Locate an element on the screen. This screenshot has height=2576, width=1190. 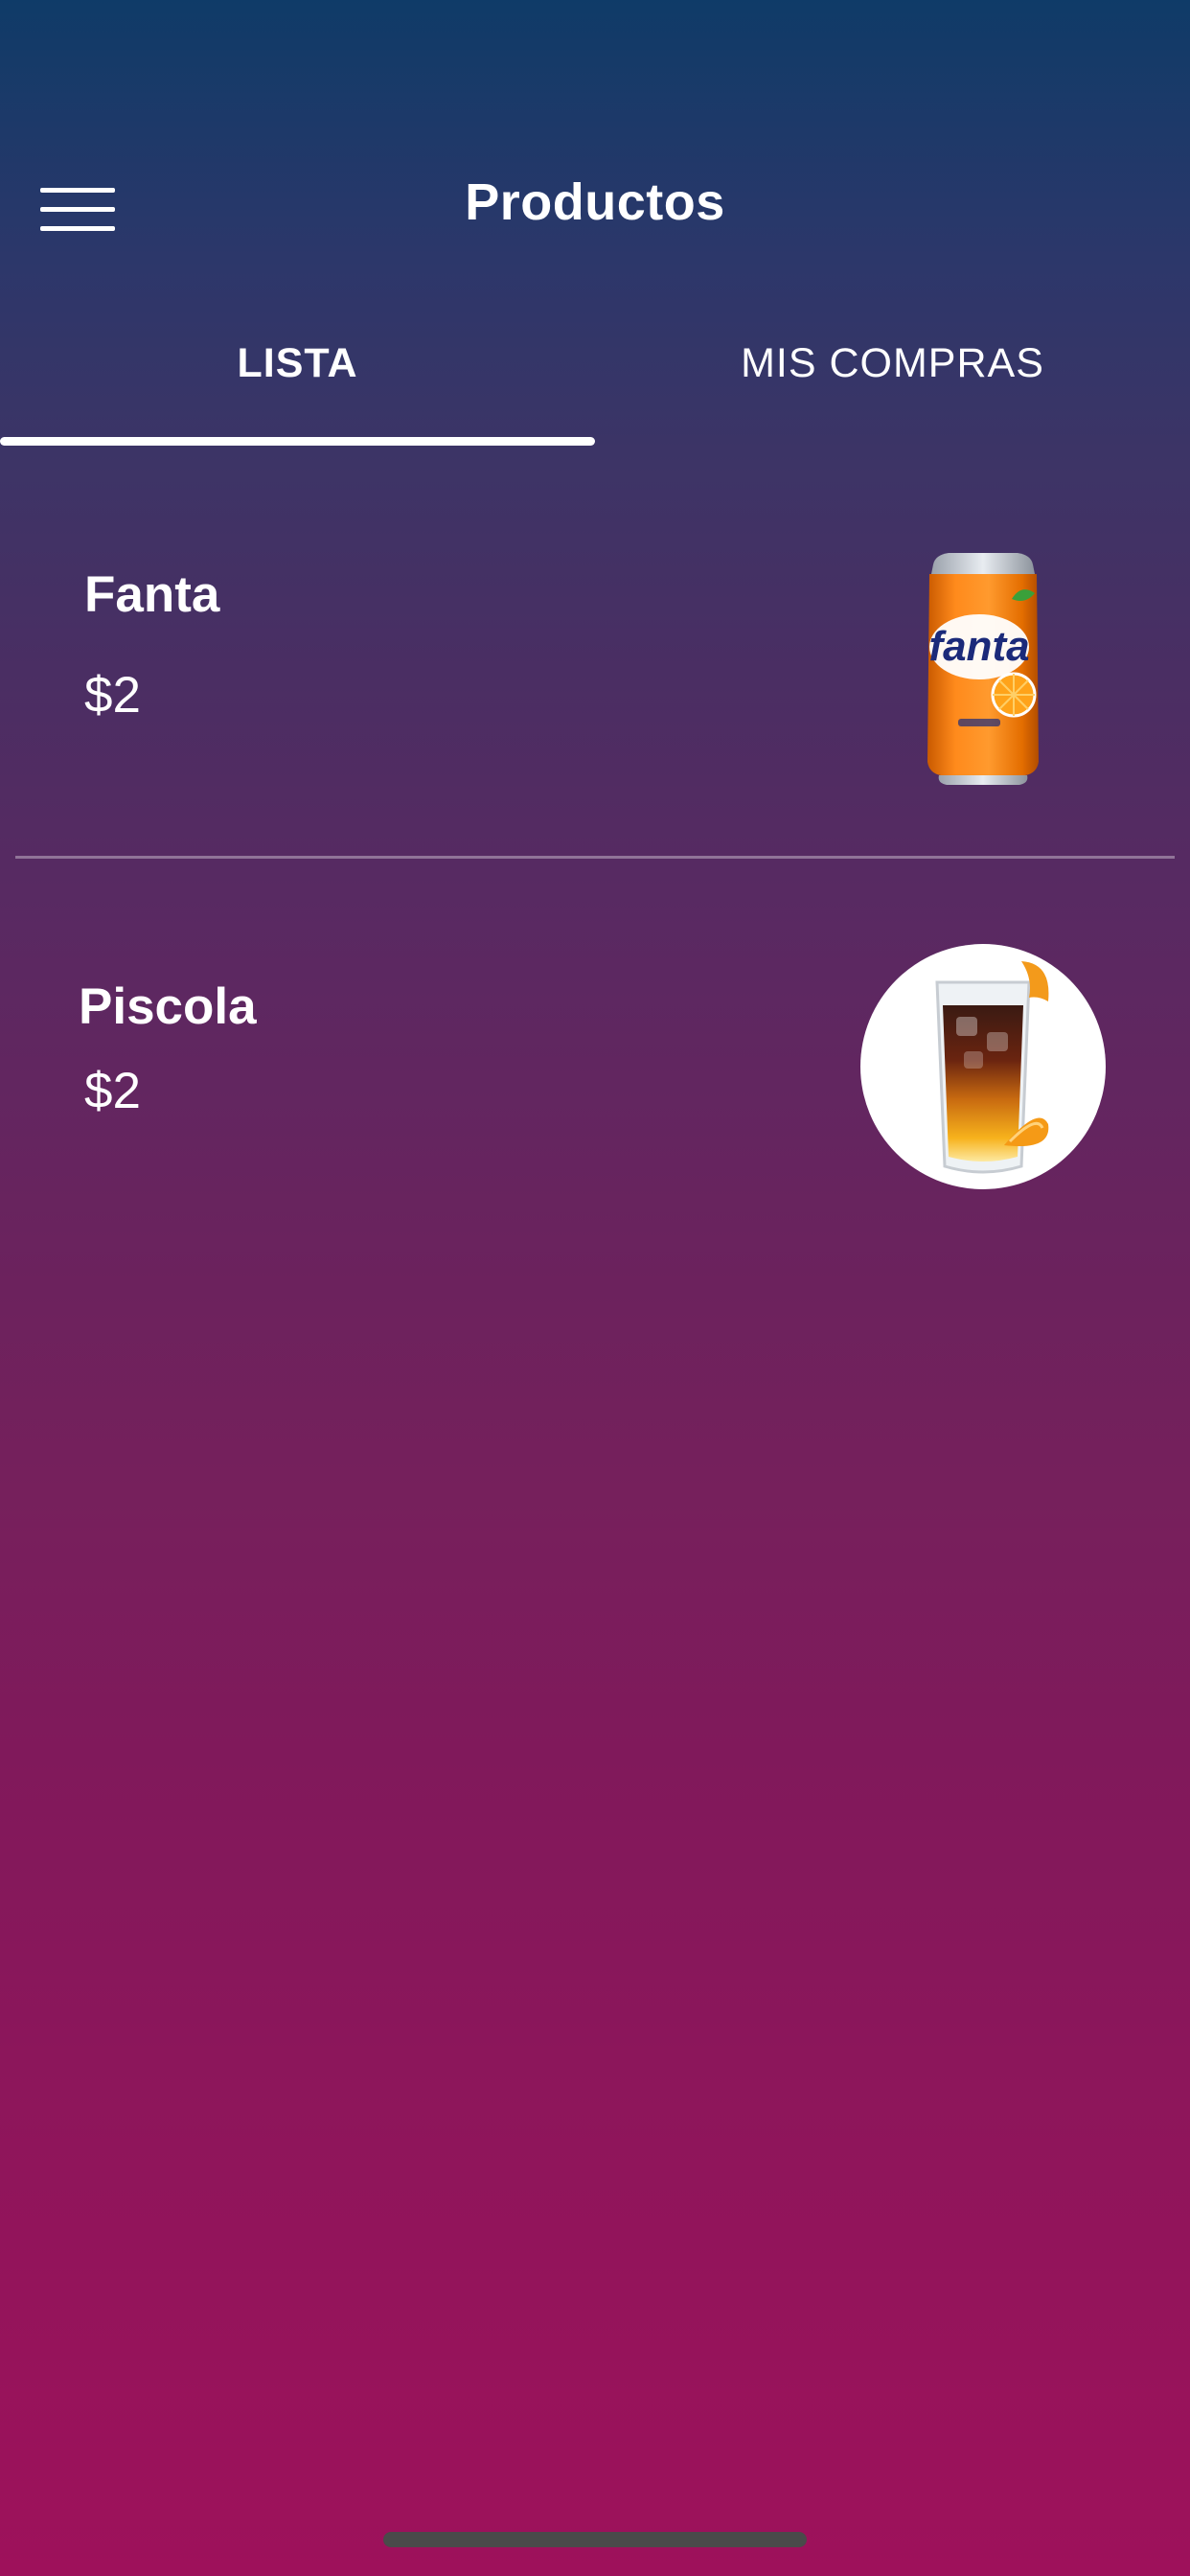
svg-text: fanta is located at coordinates (979, 646).